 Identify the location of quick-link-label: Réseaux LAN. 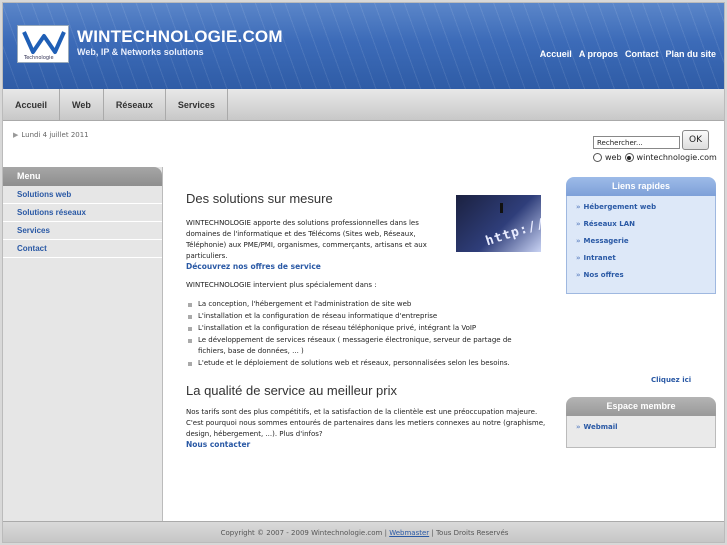
(609, 224).